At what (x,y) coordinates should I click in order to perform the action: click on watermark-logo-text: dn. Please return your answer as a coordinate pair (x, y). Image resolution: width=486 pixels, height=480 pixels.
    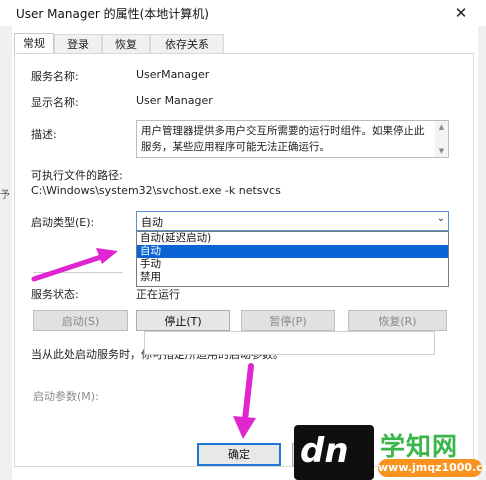
    Looking at the image, I should click on (324, 451).